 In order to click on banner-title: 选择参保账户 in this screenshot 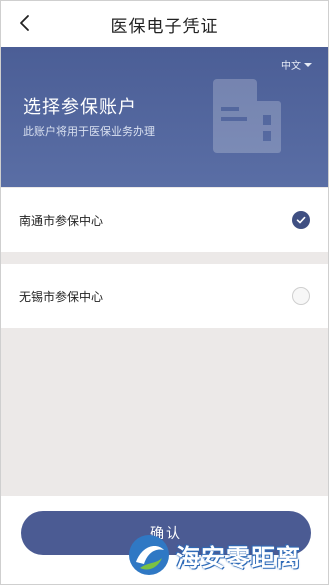, I will do `click(80, 107)`.